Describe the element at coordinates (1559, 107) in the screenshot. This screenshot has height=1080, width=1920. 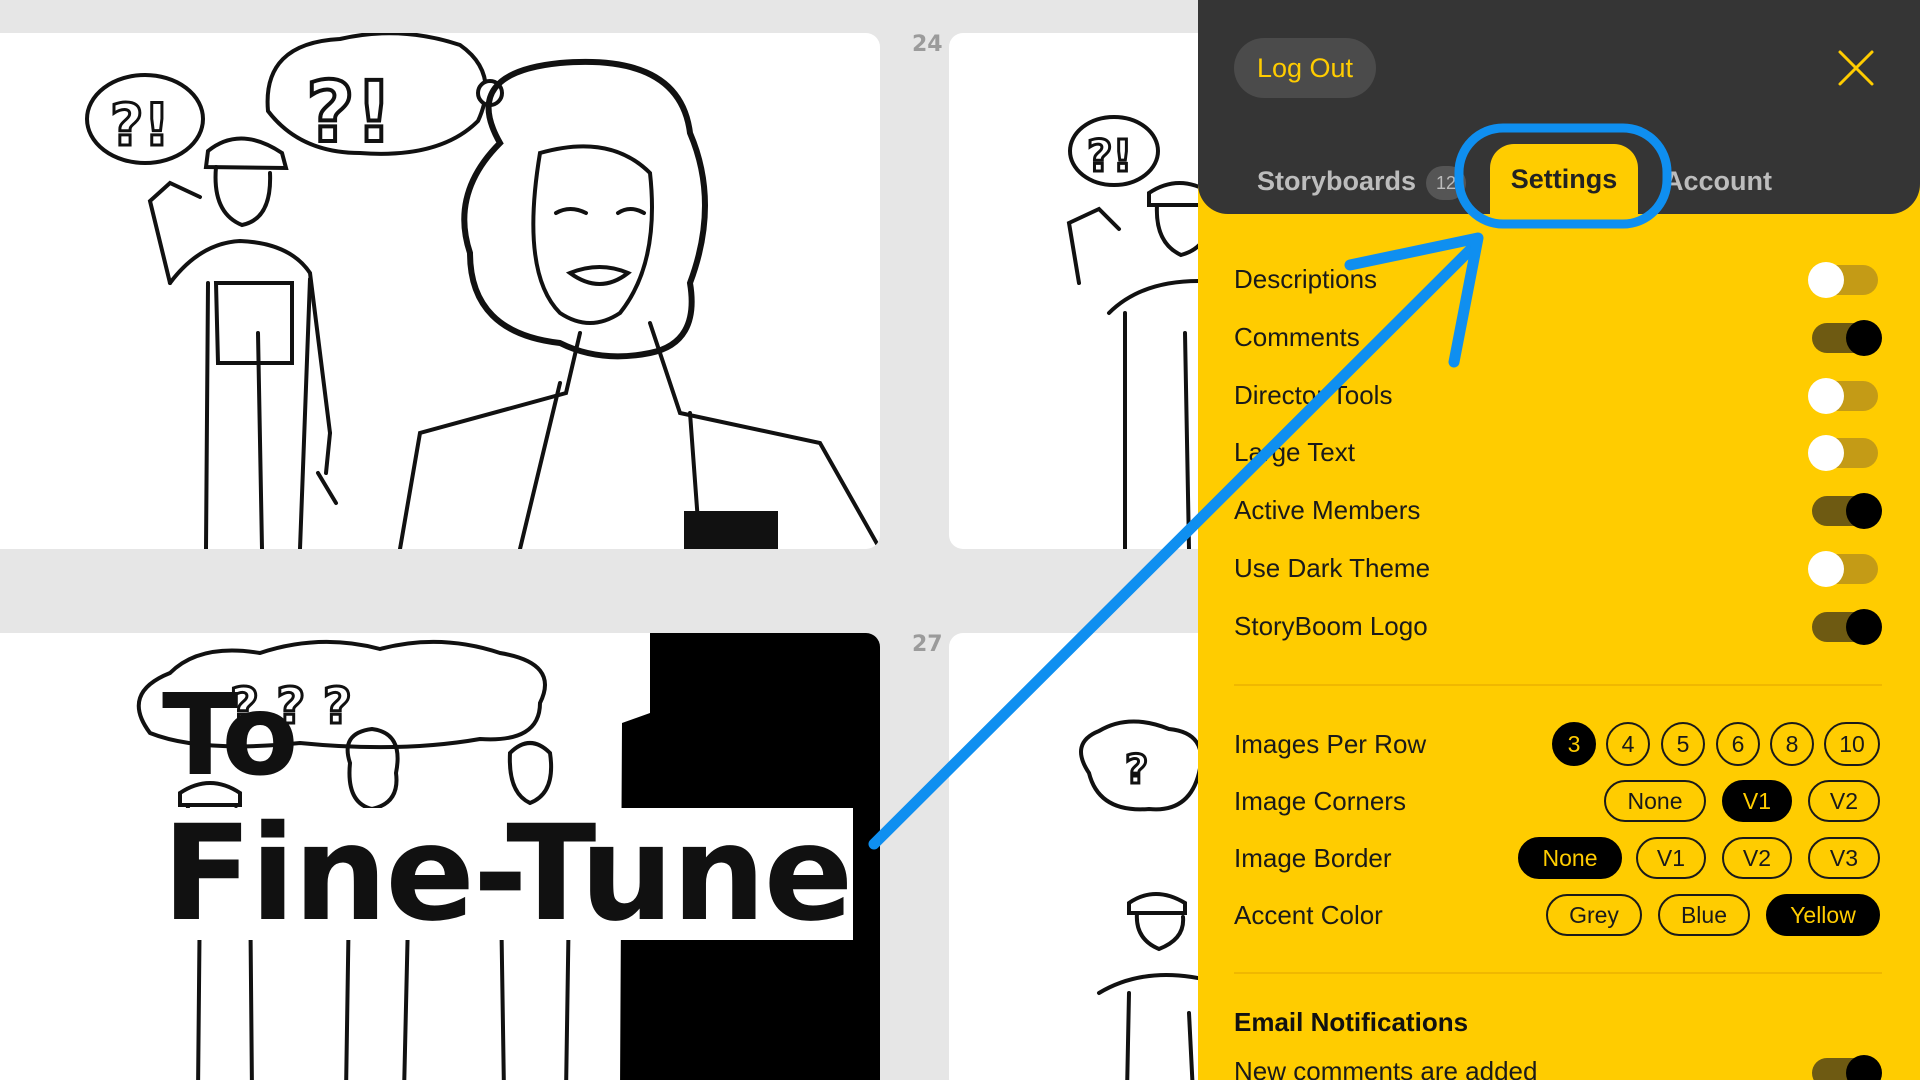
I see `panel-header: Log Out Storyboards 12 Settings Account` at that location.